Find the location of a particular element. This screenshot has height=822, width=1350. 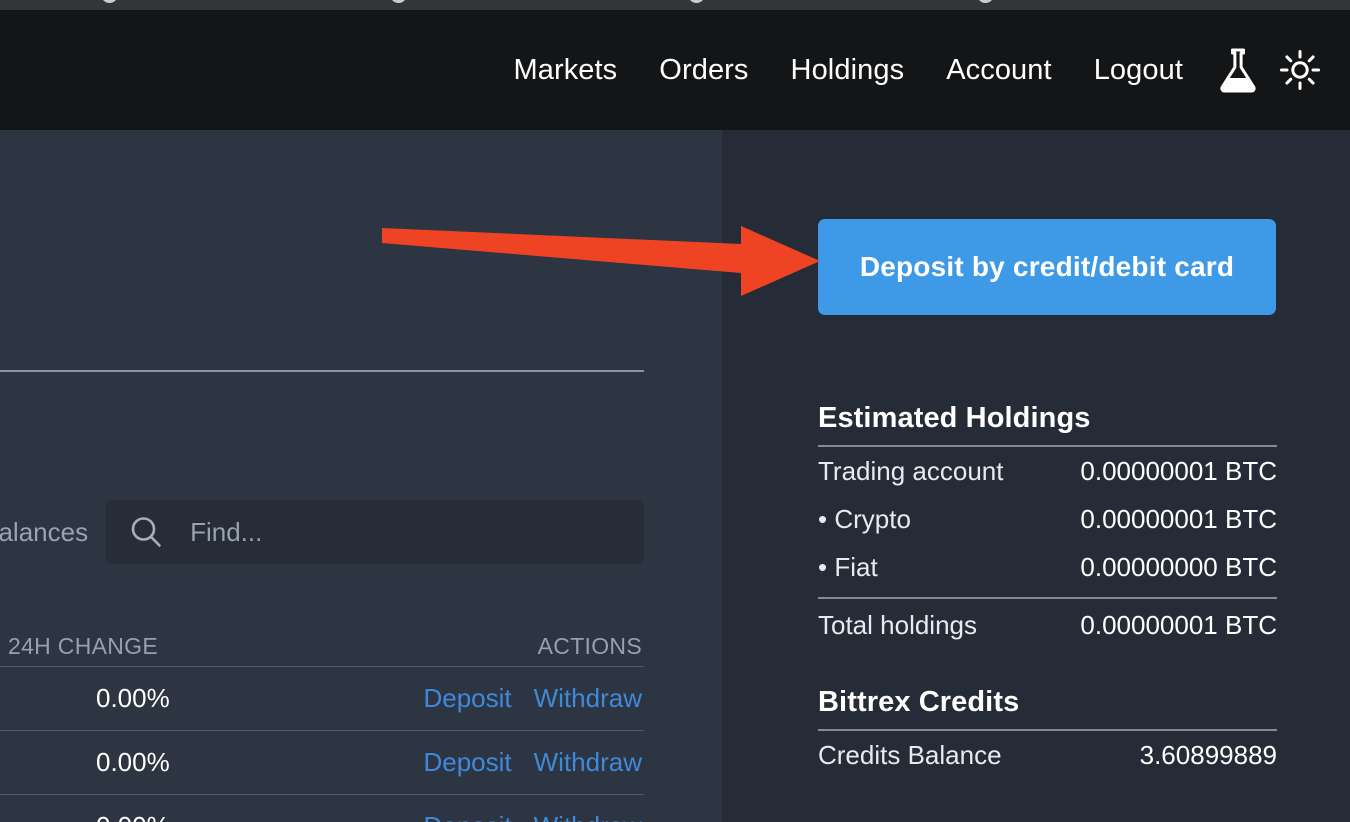

holdings-row-total: Total holdings 0.00000001 BTC is located at coordinates (1047, 625).